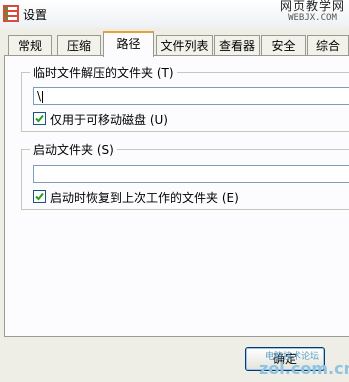 Image resolution: width=349 pixels, height=382 pixels. Describe the element at coordinates (304, 368) in the screenshot. I see `logo-line2: zol.com.cn` at that location.